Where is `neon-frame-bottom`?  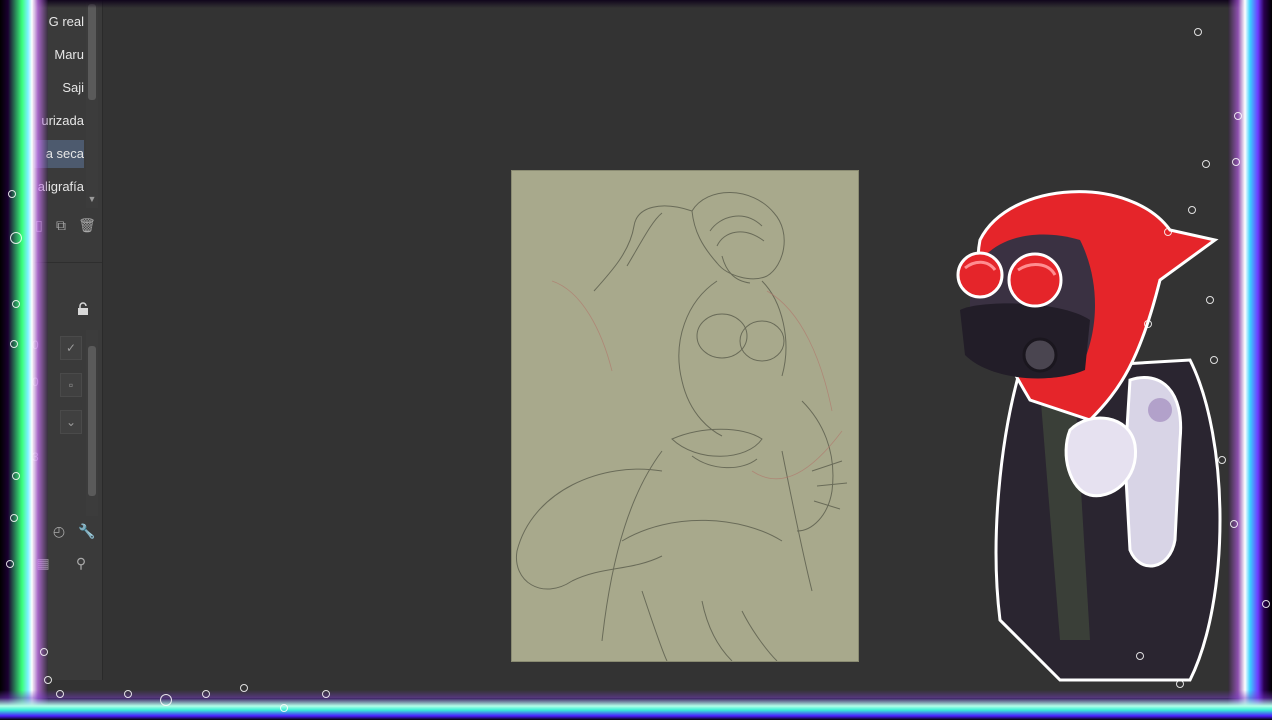 neon-frame-bottom is located at coordinates (636, 705).